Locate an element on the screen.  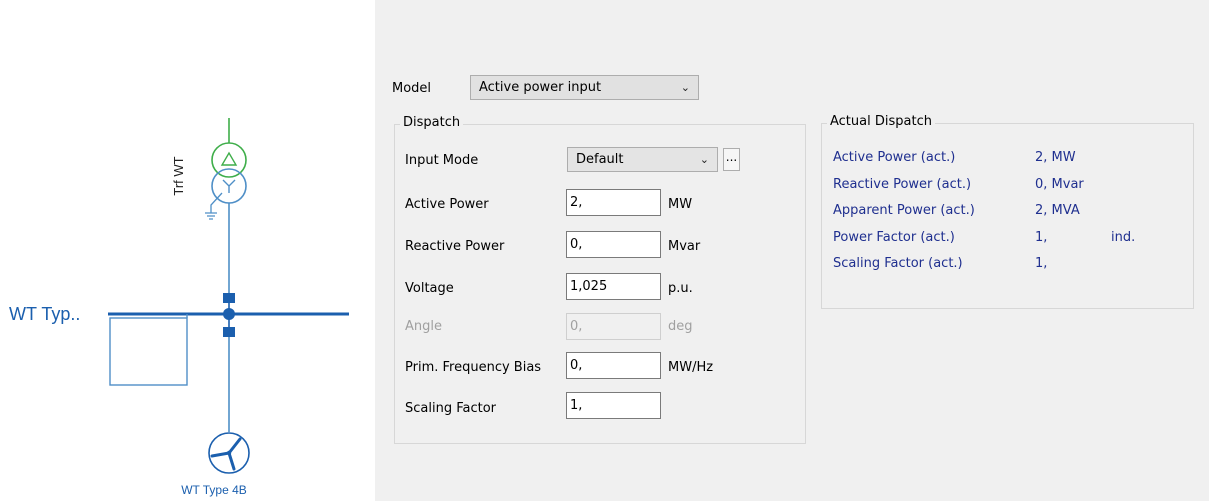
actual-row-label: Reactive Power (act.) is located at coordinates (902, 184).